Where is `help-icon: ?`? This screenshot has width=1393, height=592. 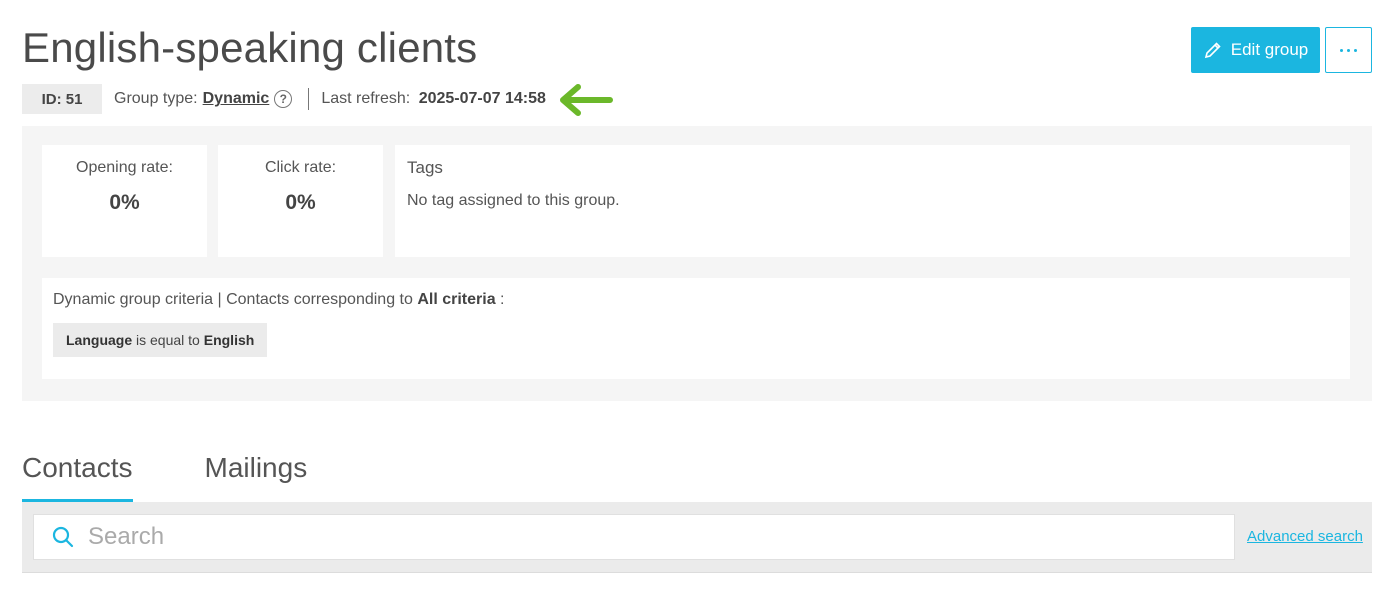 help-icon: ? is located at coordinates (283, 99).